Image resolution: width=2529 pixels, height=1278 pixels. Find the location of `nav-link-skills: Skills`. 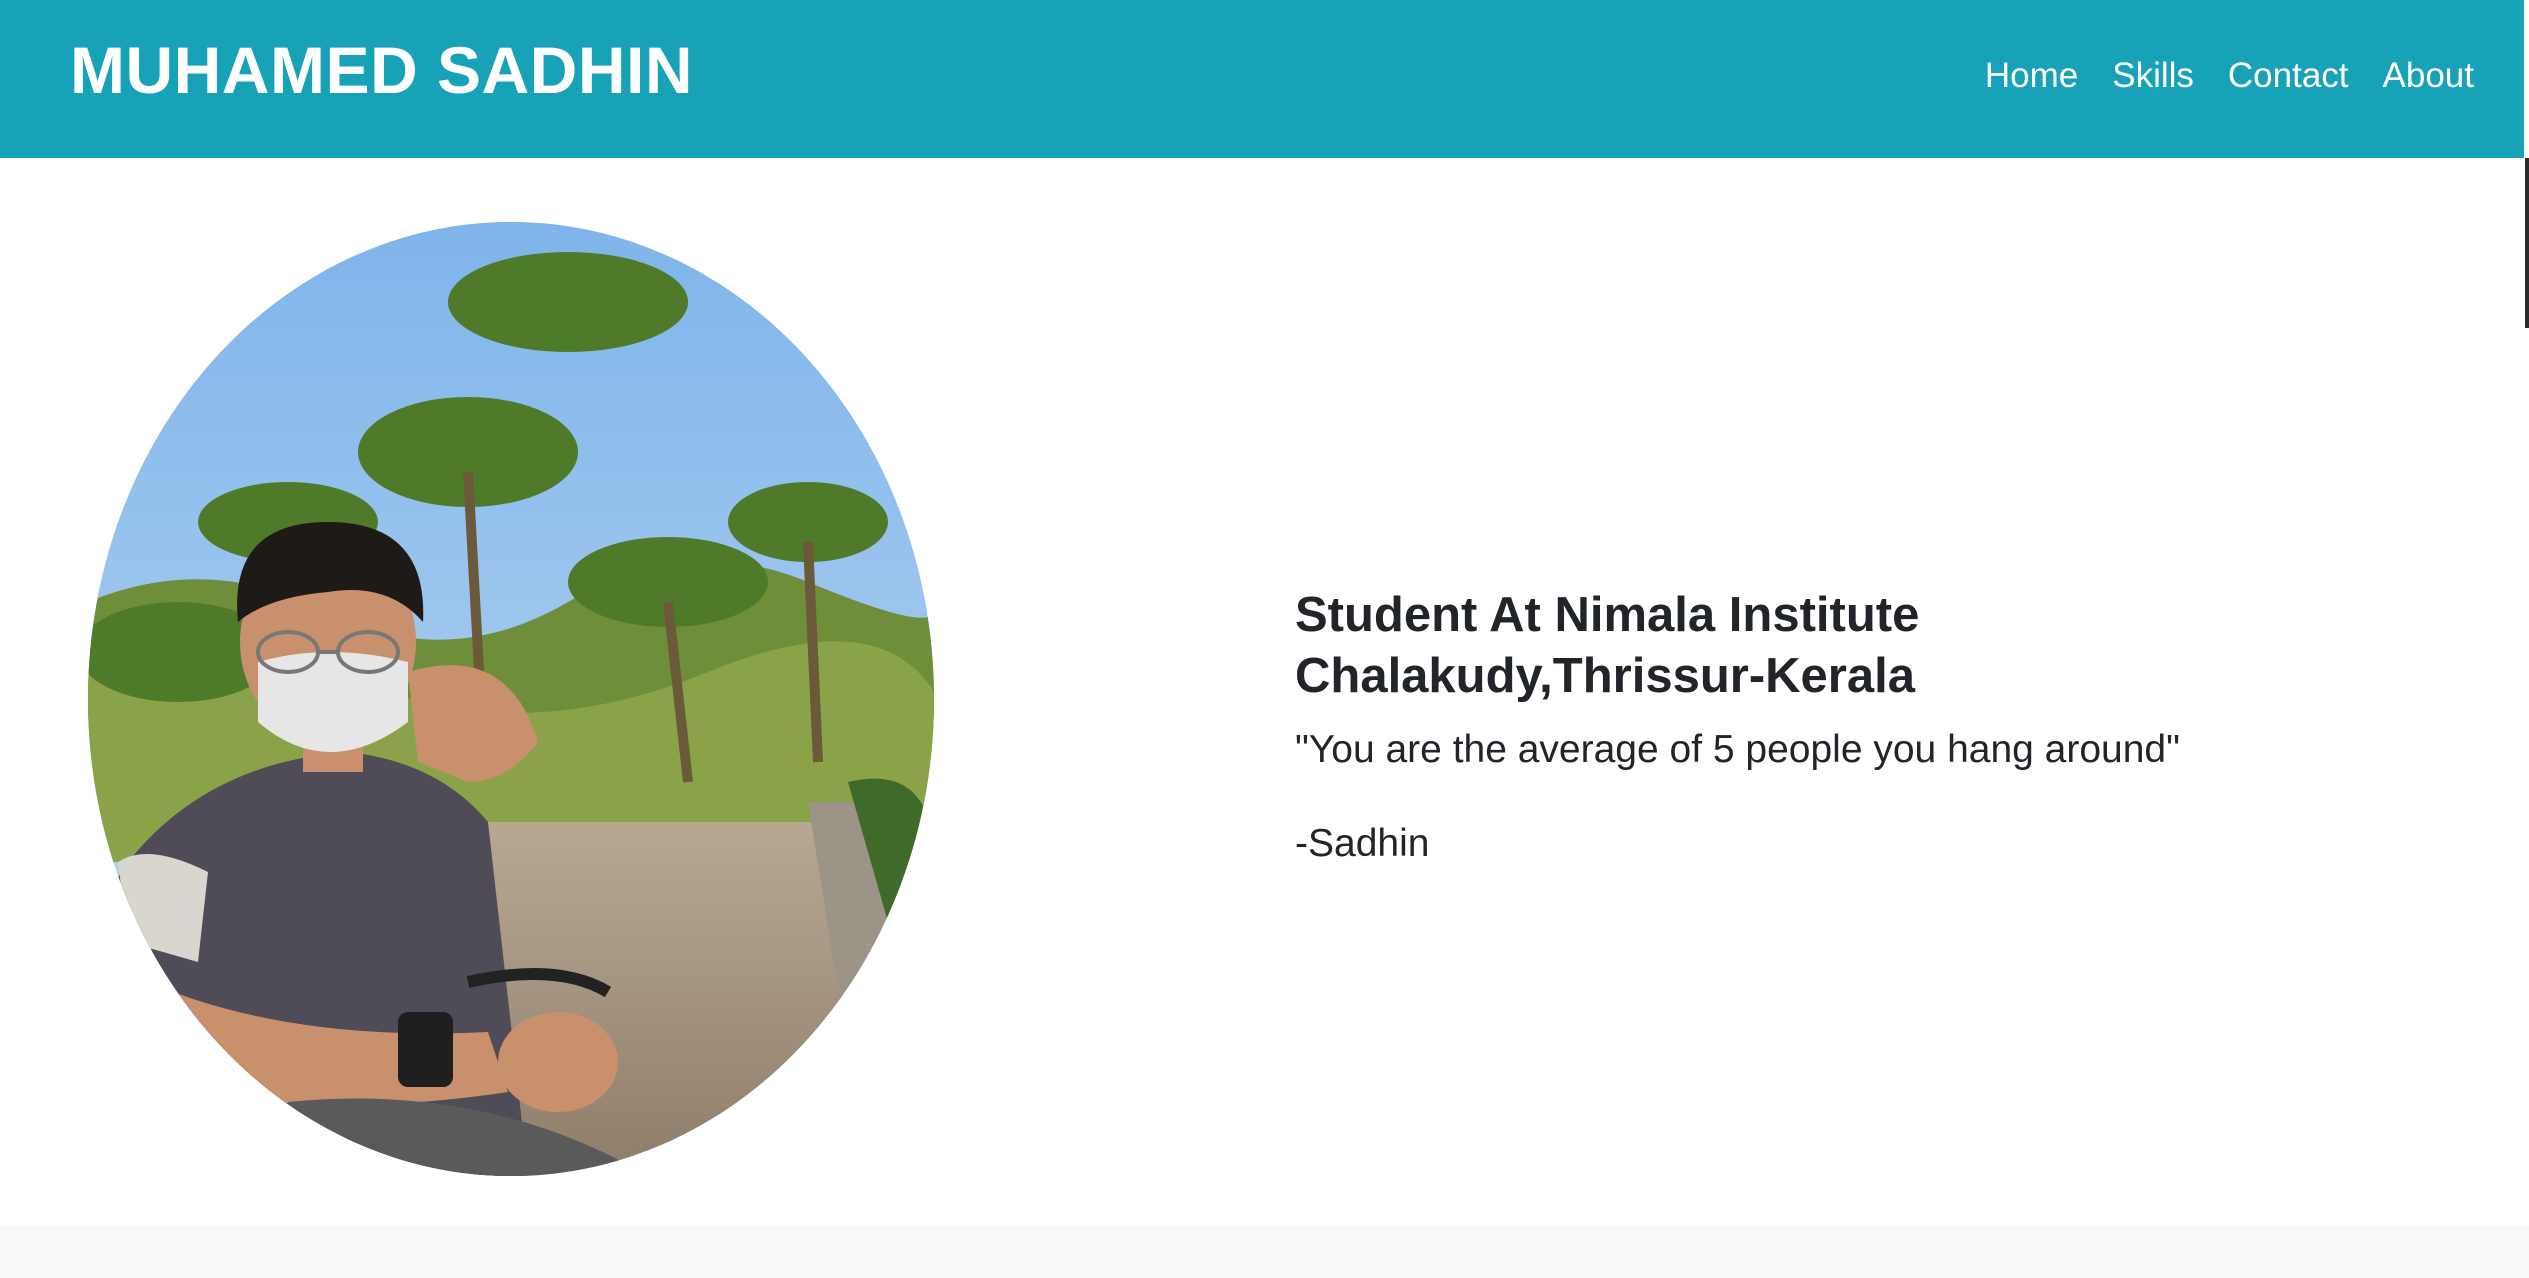

nav-link-skills: Skills is located at coordinates (2153, 76).